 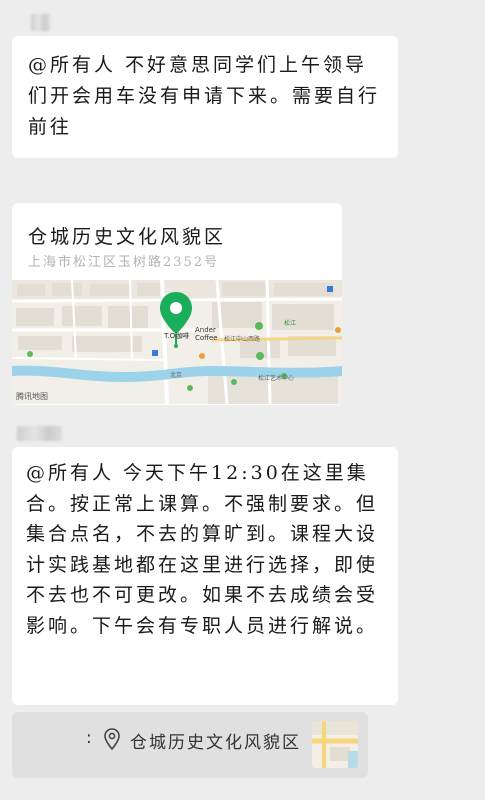 What do you see at coordinates (32, 396) in the screenshot?
I see `map-watermark: 腾讯地图` at bounding box center [32, 396].